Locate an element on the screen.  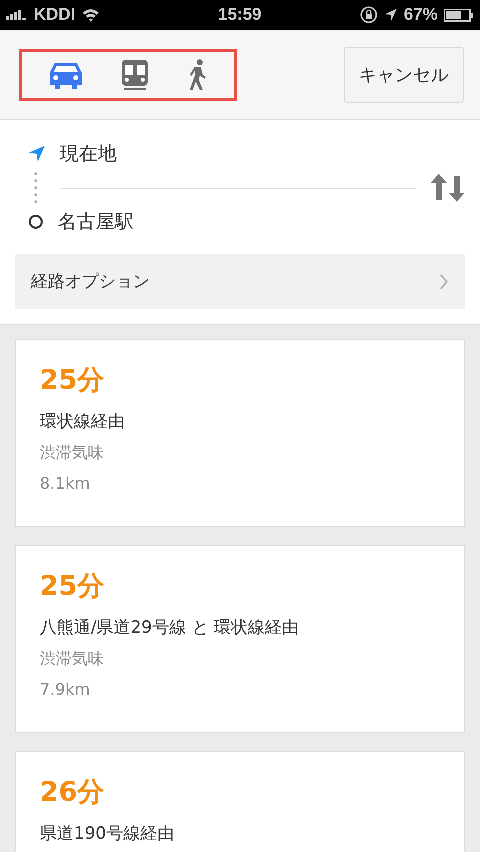
destination-circle-icon is located at coordinates (36, 222).